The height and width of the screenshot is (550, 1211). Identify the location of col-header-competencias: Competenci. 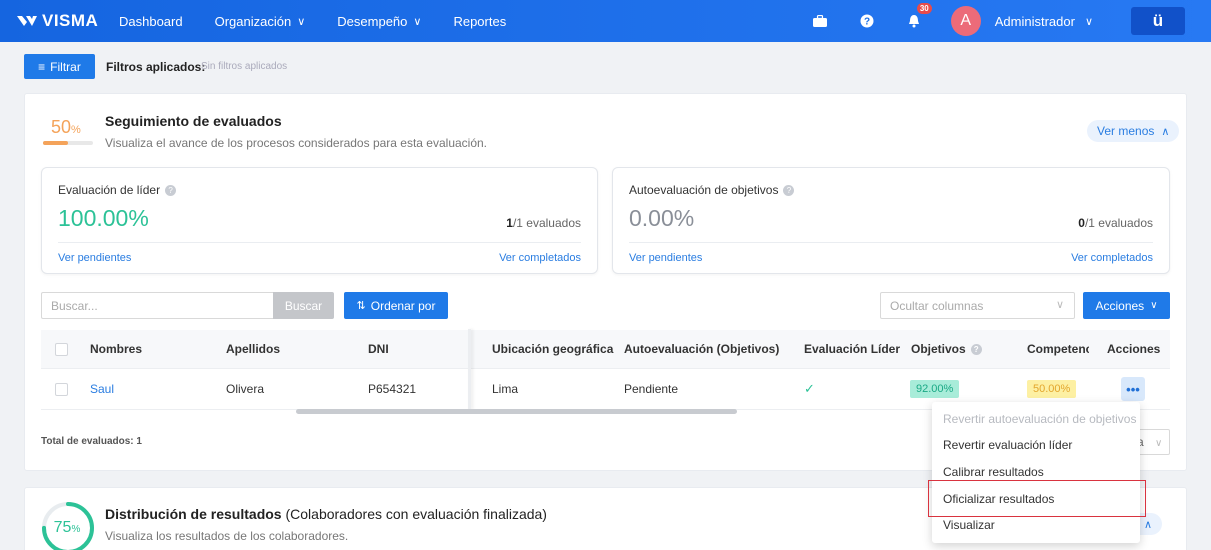
(1058, 349).